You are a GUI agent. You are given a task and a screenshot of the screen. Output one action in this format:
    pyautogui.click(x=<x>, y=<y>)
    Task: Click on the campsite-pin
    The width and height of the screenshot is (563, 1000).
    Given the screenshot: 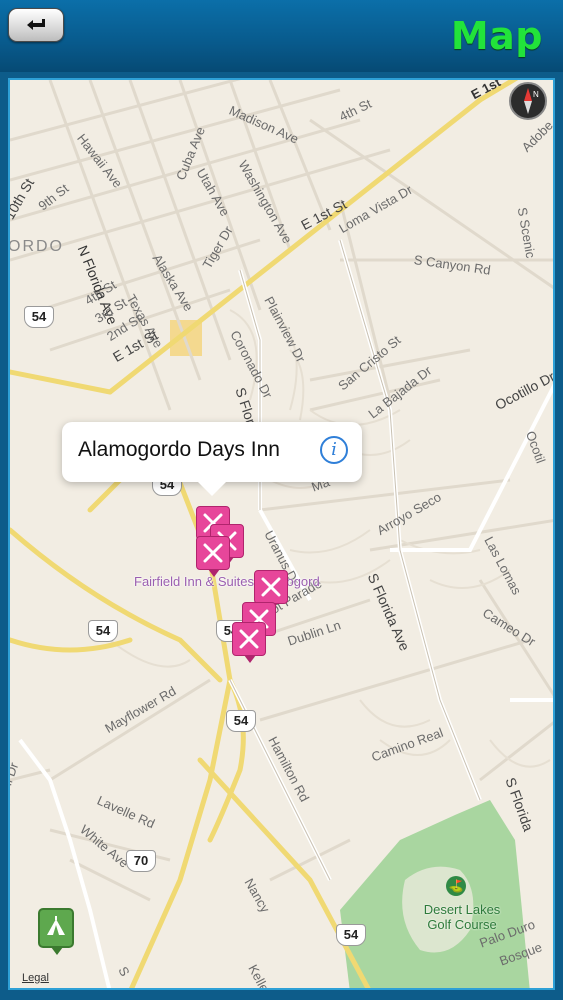 What is the action you would take?
    pyautogui.click(x=56, y=931)
    